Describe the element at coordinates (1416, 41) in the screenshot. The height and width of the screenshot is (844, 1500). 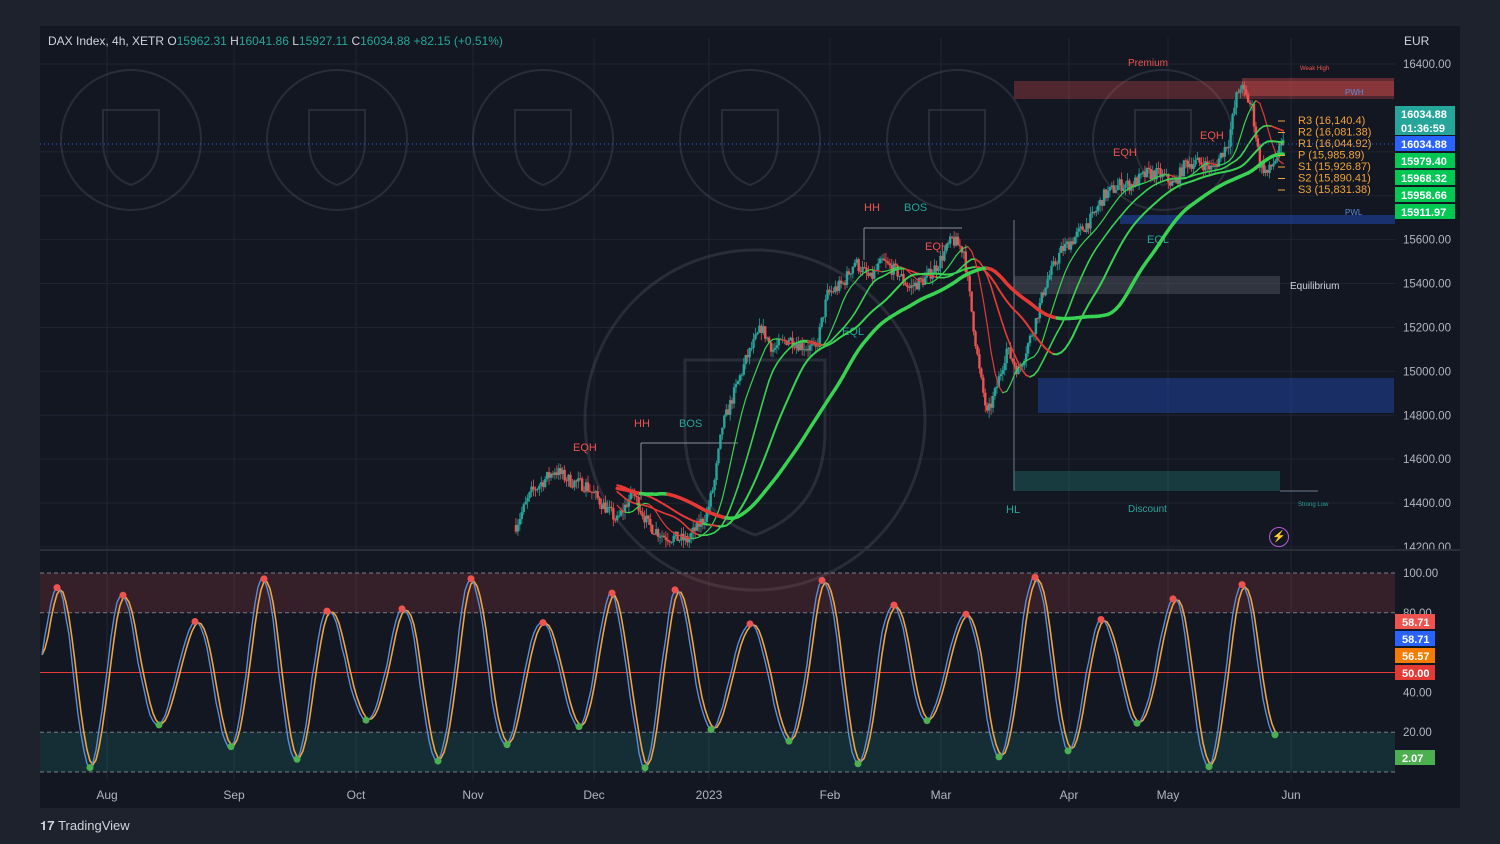
I see `currency-label: EUR` at that location.